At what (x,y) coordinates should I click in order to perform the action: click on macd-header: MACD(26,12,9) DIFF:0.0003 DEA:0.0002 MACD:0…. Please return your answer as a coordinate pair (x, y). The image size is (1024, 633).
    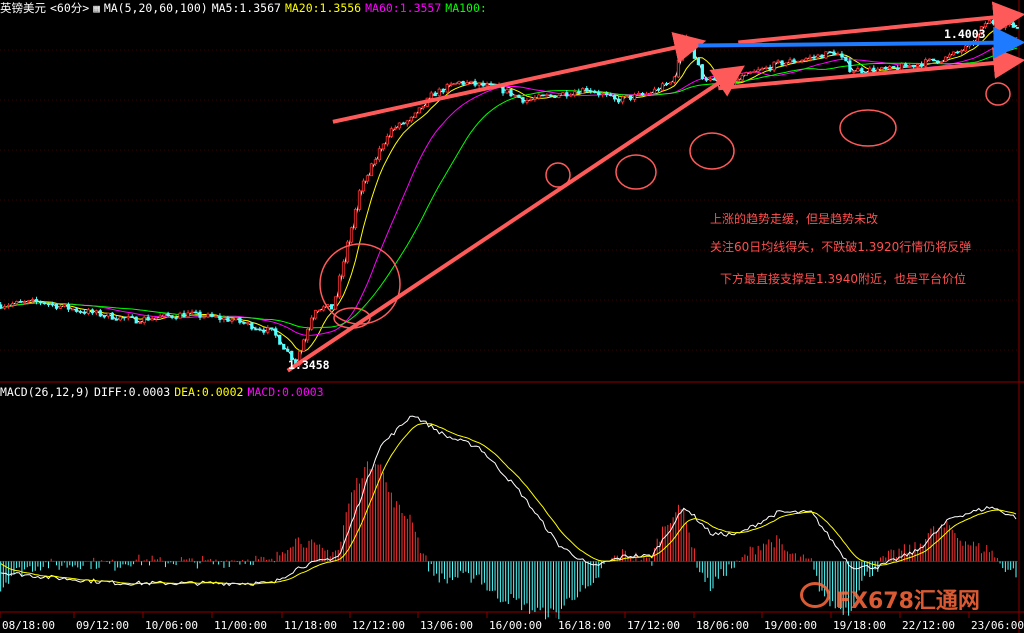
    Looking at the image, I should click on (164, 392).